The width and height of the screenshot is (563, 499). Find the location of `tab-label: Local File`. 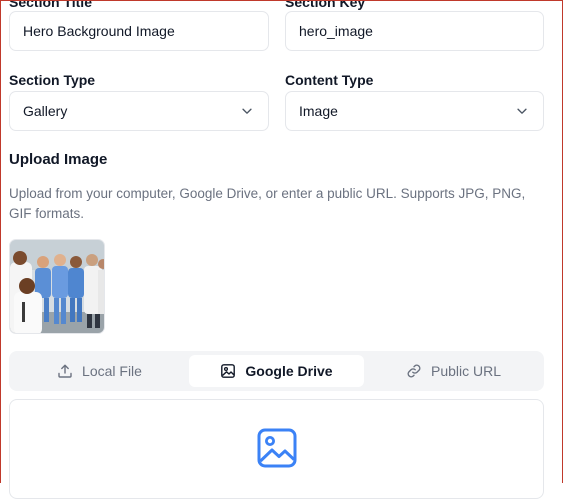

tab-label: Local File is located at coordinates (112, 371).